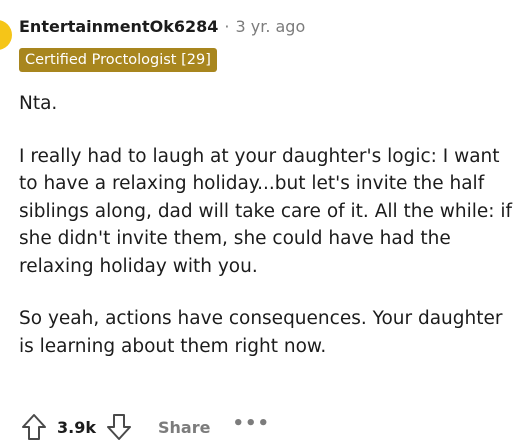 Image resolution: width=530 pixels, height=448 pixels. I want to click on arrow-down-icon, so click(119, 427).